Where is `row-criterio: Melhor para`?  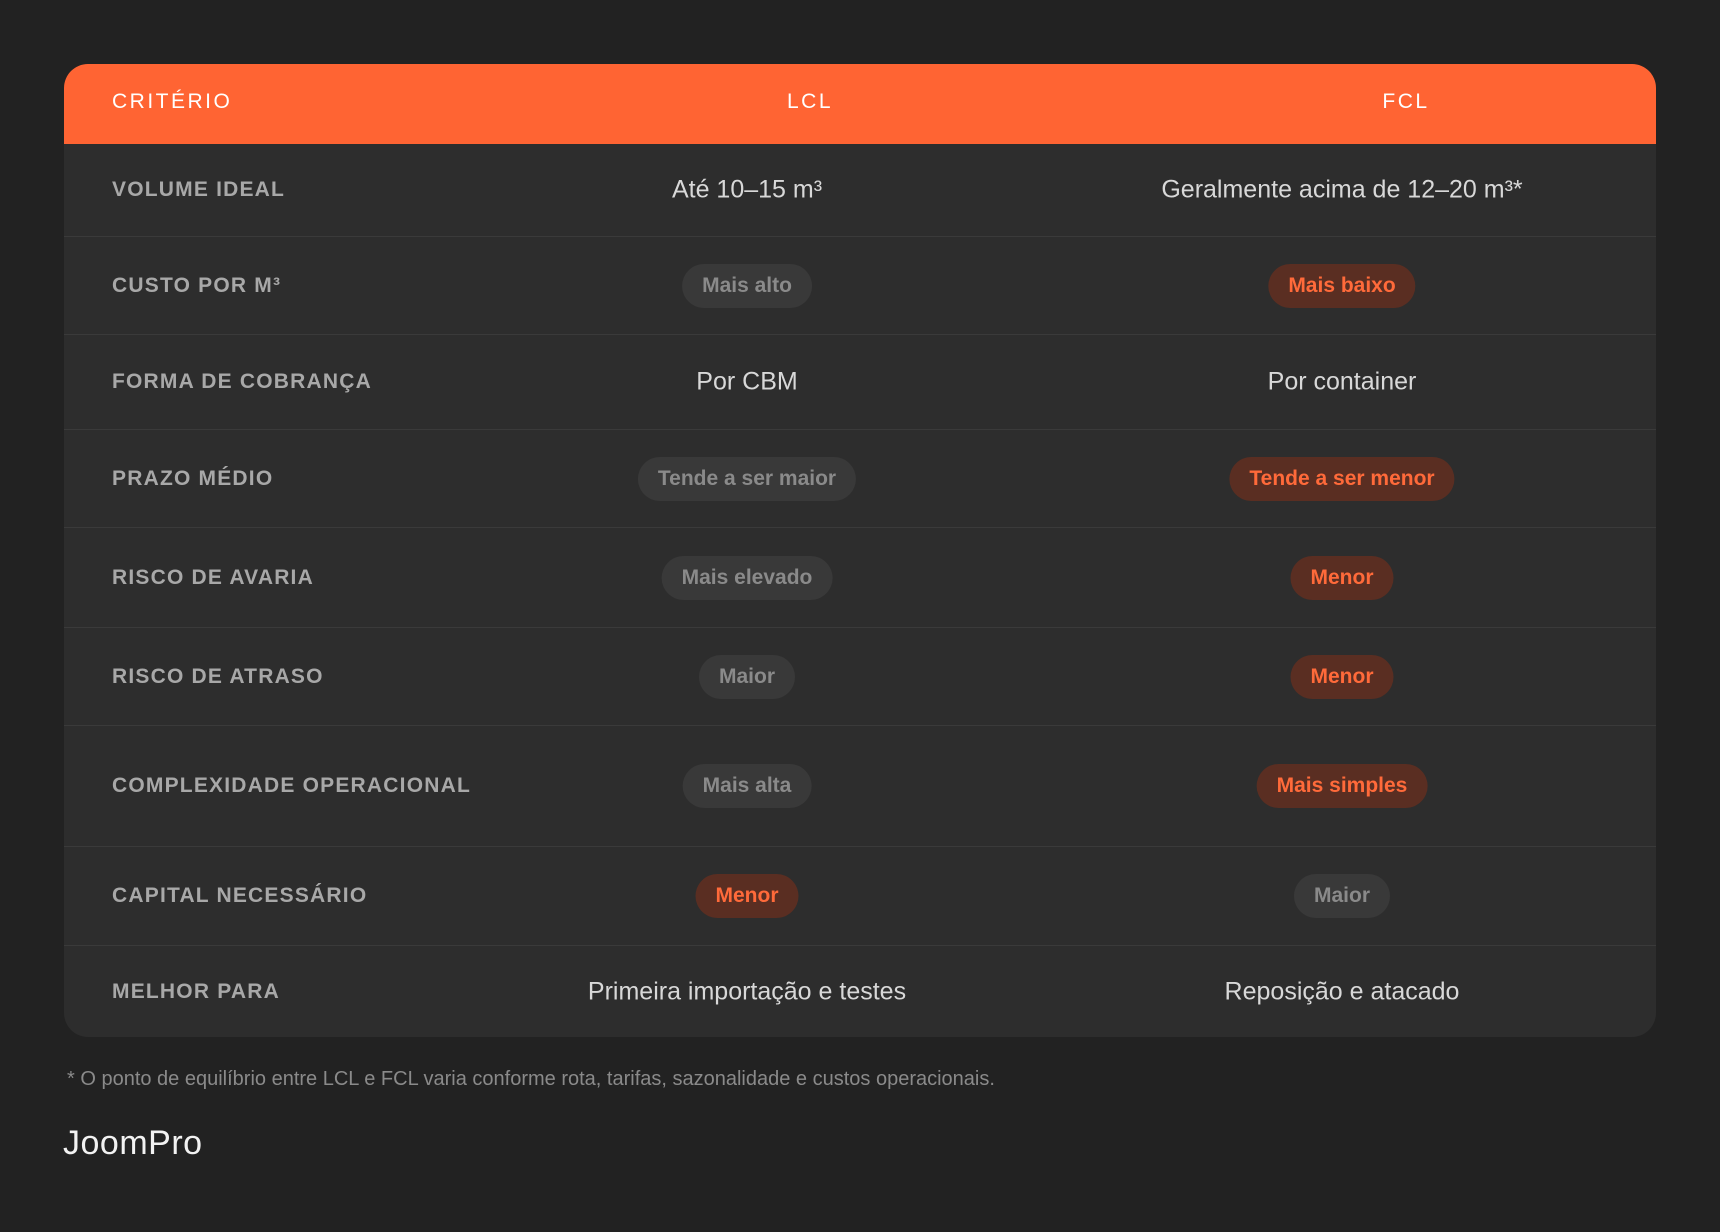 row-criterio: Melhor para is located at coordinates (196, 991).